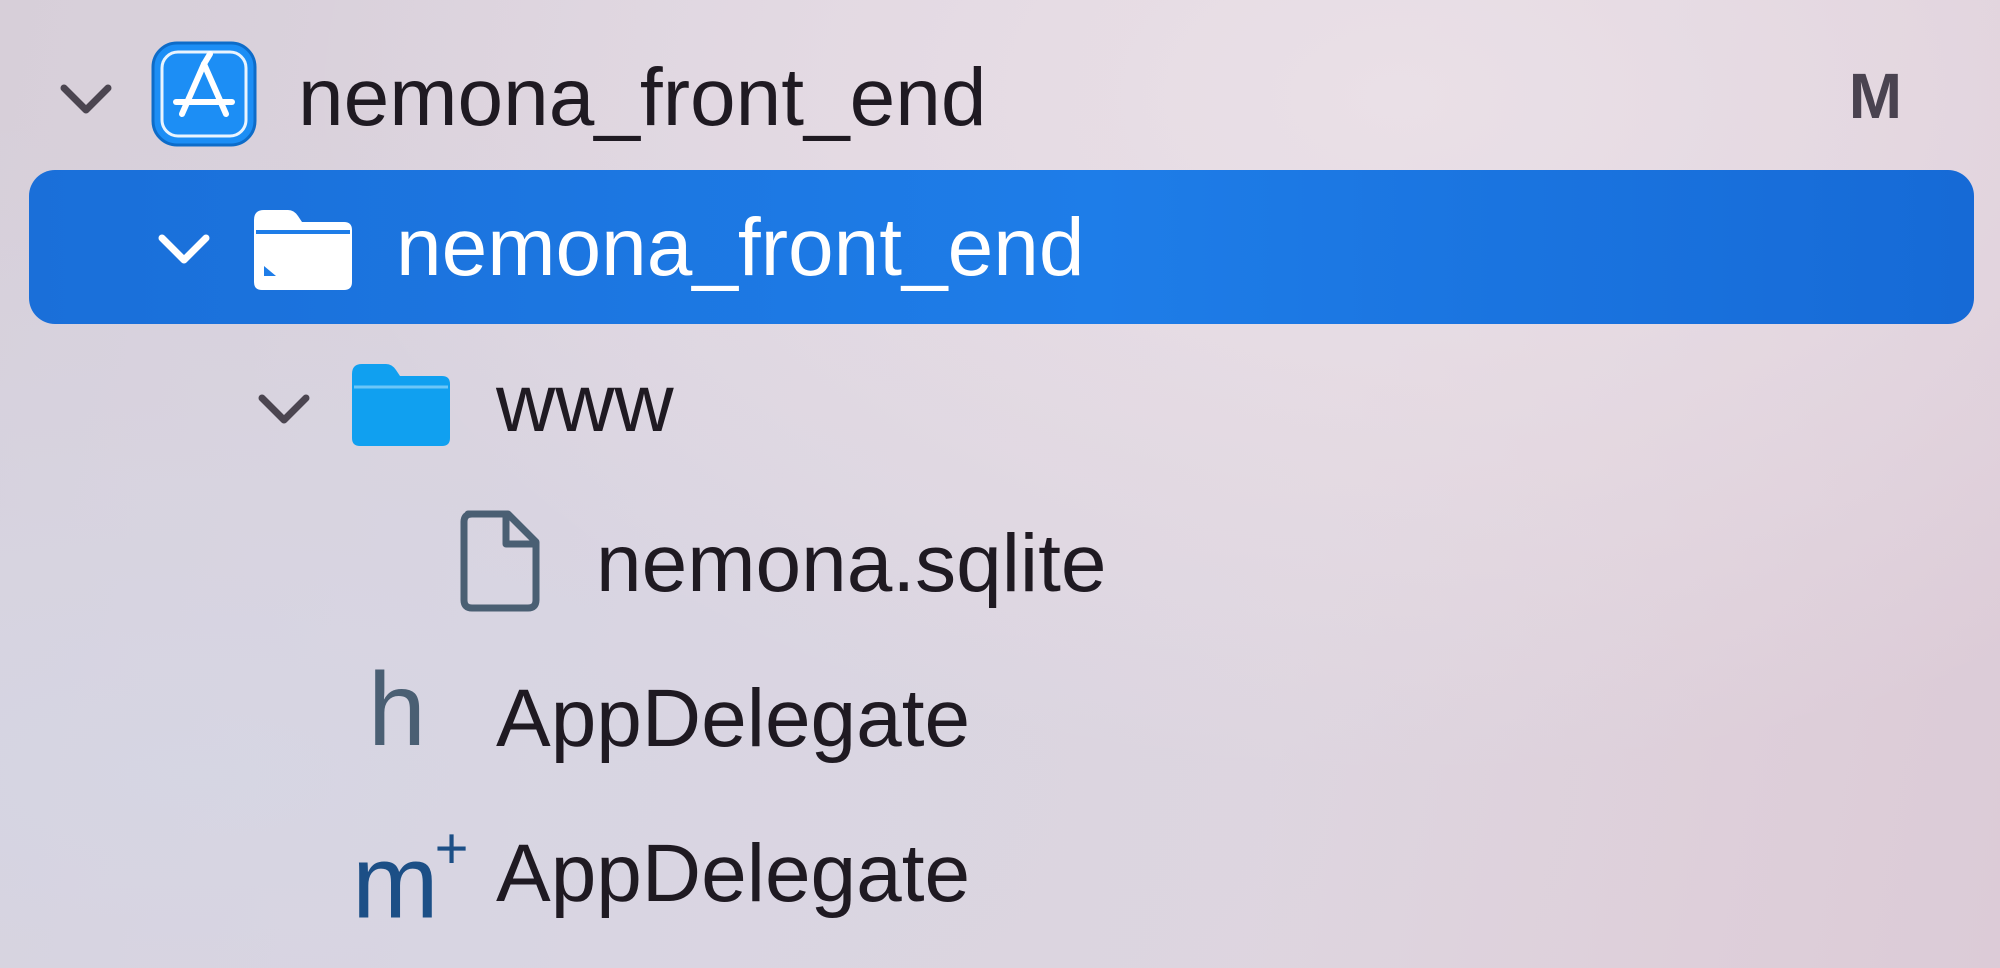 The image size is (2000, 968). Describe the element at coordinates (740, 247) in the screenshot. I see `group-label: nemona_front_end` at that location.